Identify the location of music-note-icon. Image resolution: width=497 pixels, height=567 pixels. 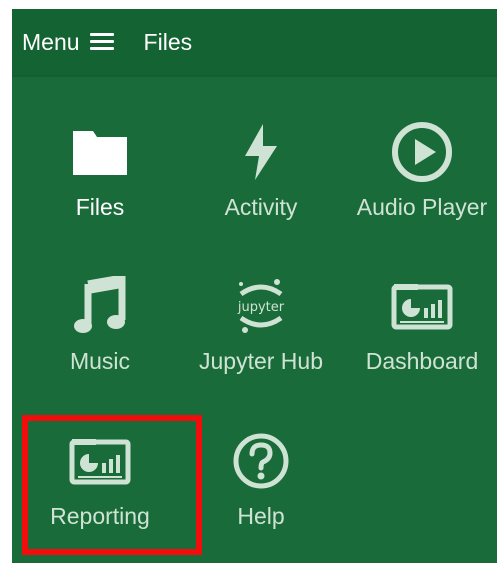
(100, 306).